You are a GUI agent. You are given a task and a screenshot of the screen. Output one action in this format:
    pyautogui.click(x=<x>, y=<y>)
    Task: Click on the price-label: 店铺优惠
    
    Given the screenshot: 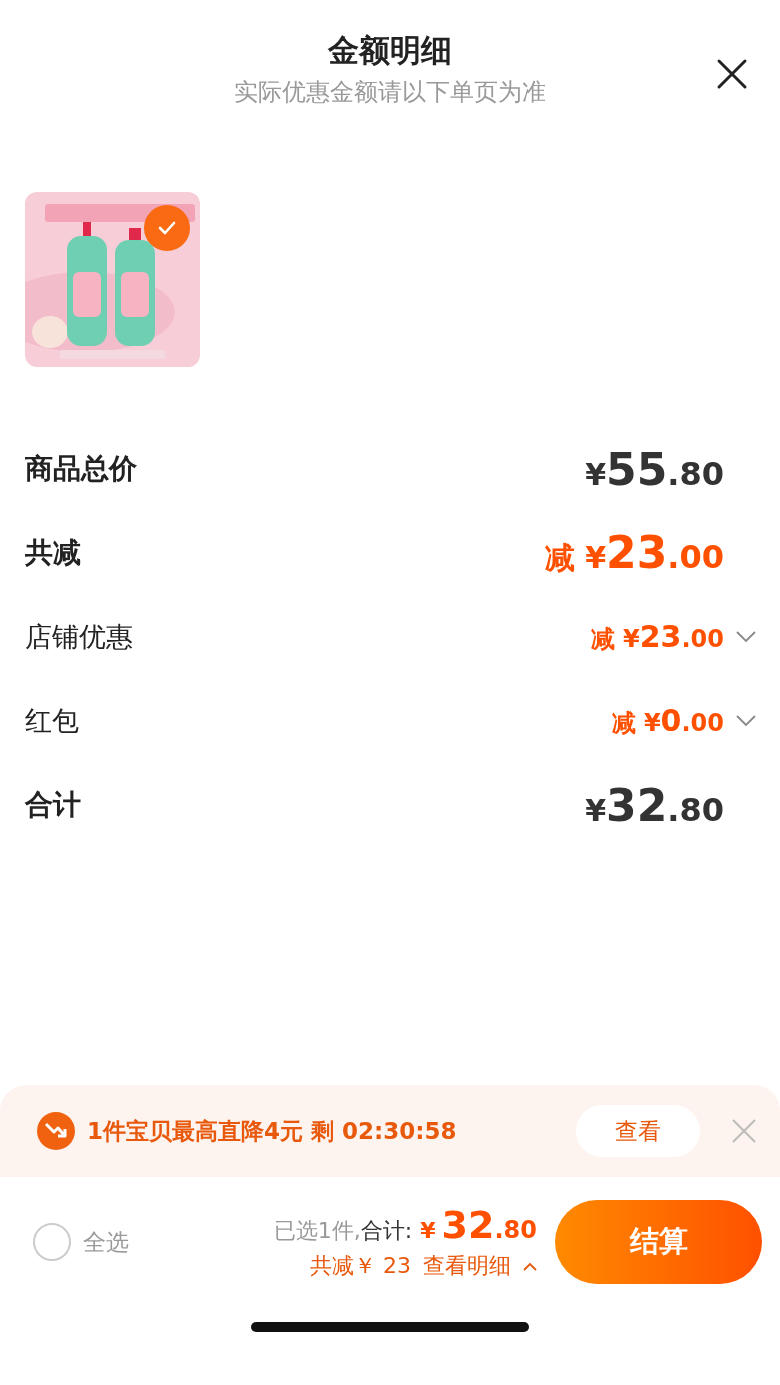 What is the action you would take?
    pyautogui.click(x=79, y=637)
    